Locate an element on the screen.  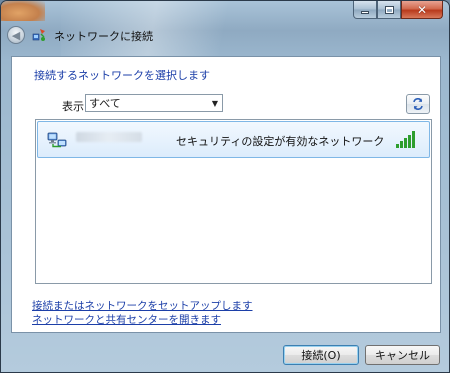
network-description: セキュリティの設定が有効なネットワーク is located at coordinates (280, 141).